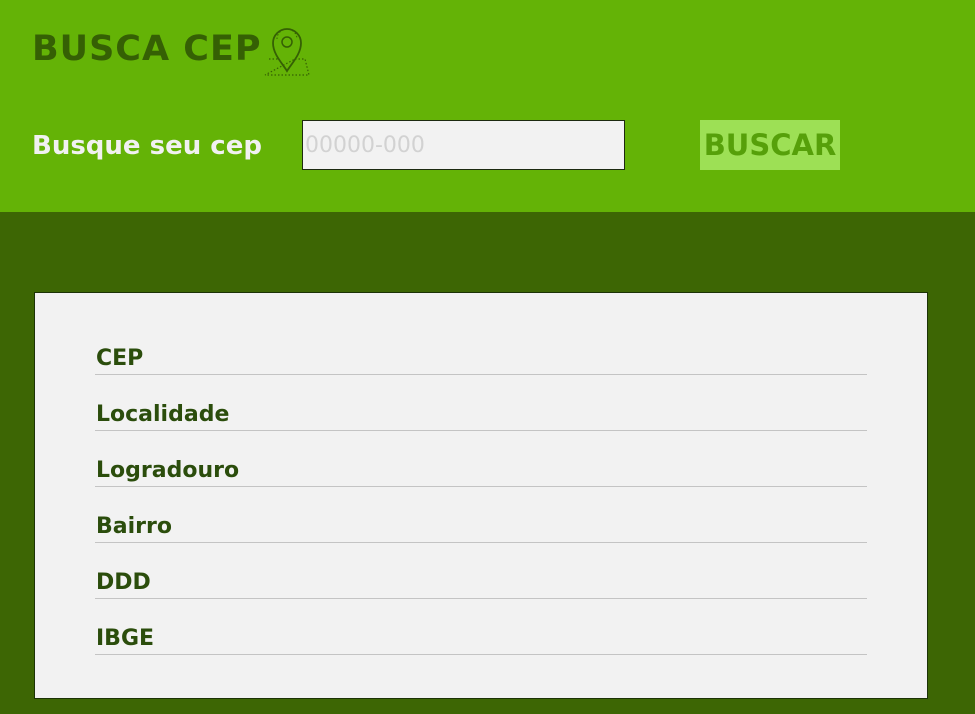 This screenshot has height=714, width=975. Describe the element at coordinates (134, 526) in the screenshot. I see `field-label: Bairro` at that location.